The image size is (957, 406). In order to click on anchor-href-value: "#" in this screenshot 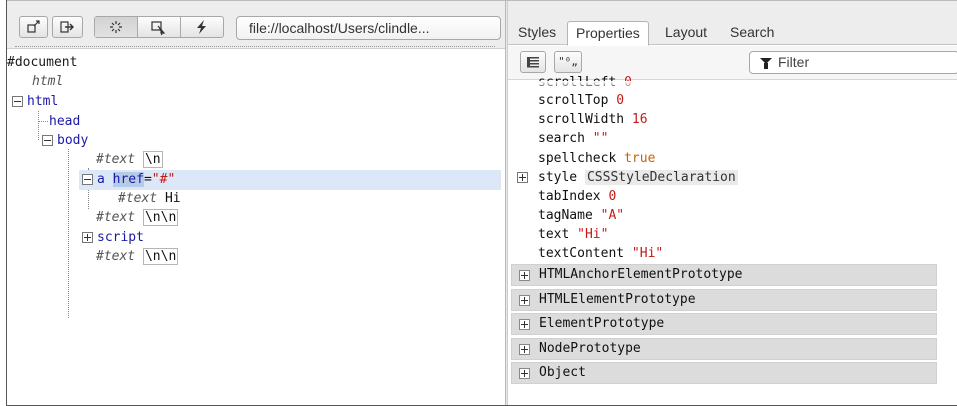, I will do `click(163, 179)`.